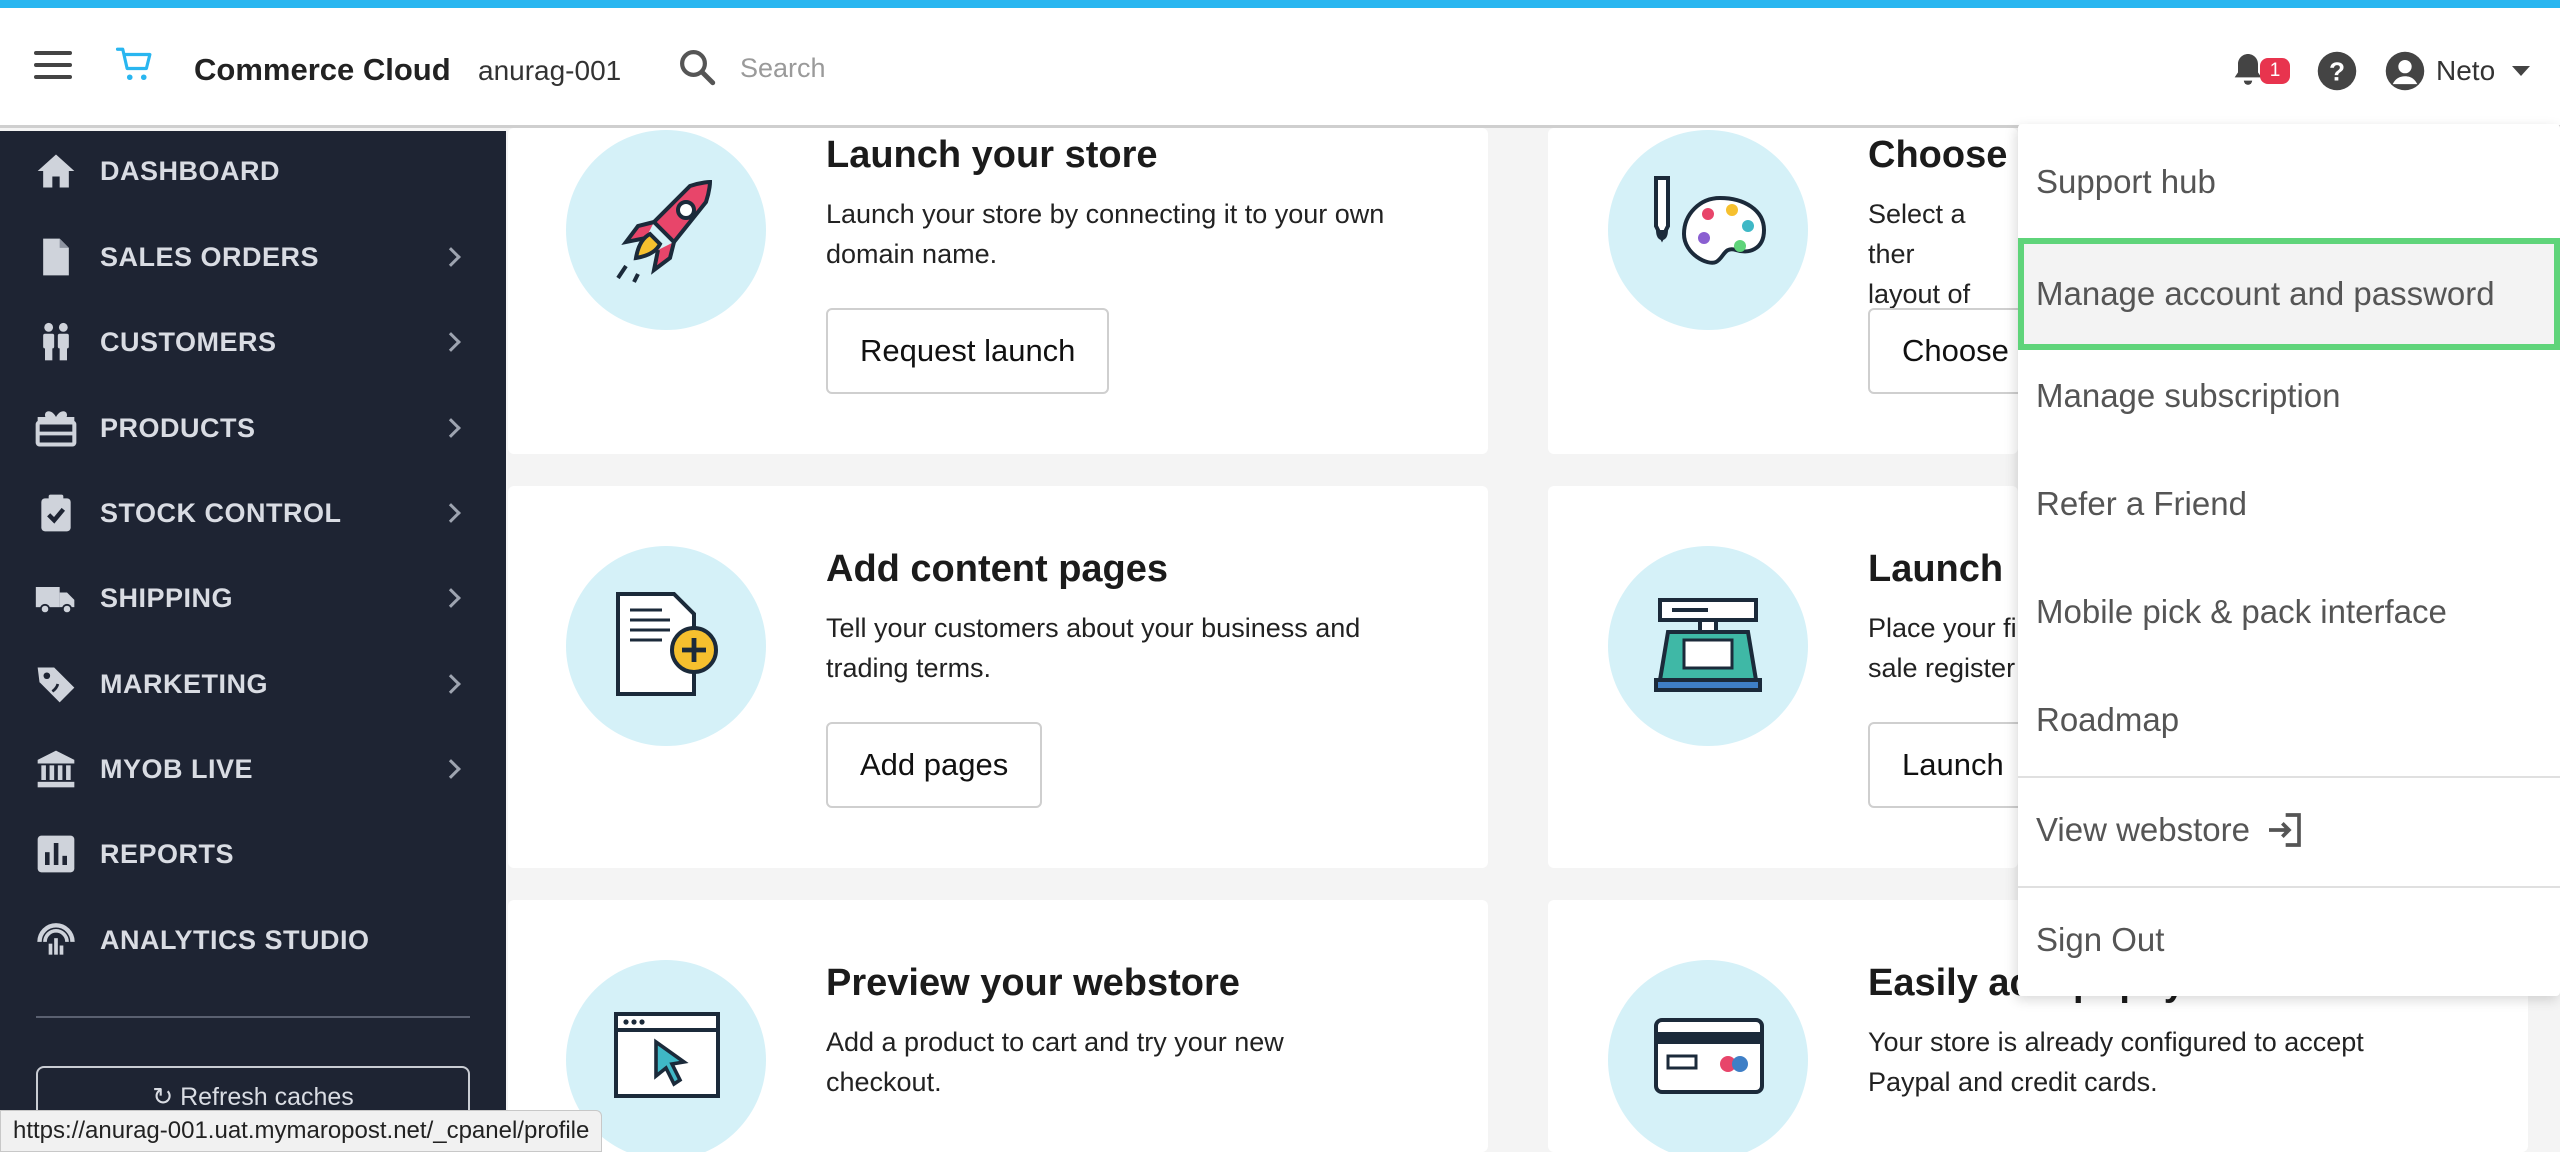 Image resolution: width=2560 pixels, height=1152 pixels. I want to click on store-name: anurag-001, so click(550, 70).